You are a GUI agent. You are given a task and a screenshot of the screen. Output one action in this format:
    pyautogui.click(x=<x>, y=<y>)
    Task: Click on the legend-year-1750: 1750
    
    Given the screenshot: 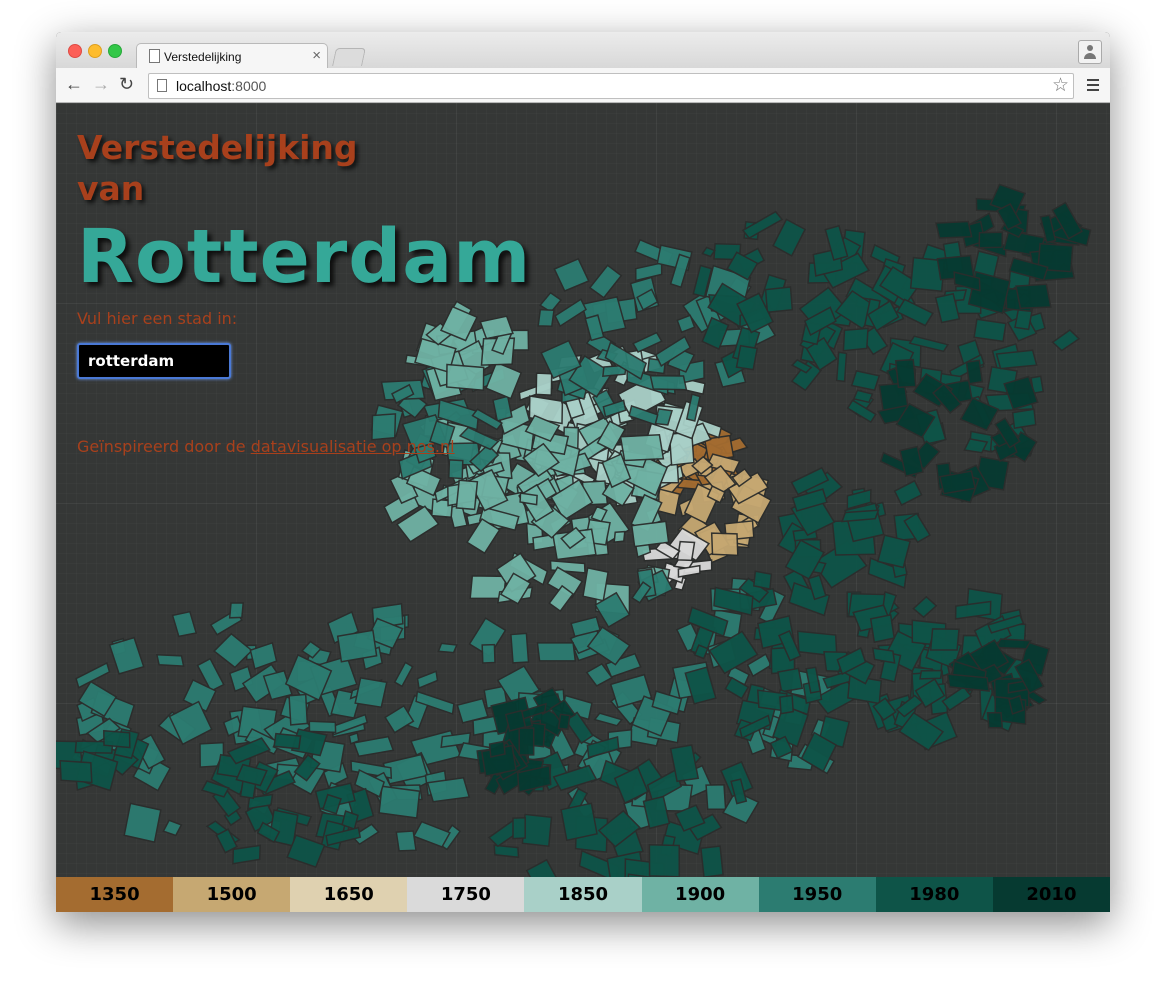 What is the action you would take?
    pyautogui.click(x=466, y=894)
    